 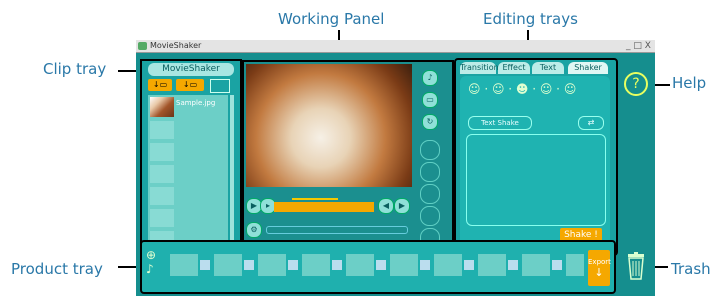 What do you see at coordinates (588, 68) in the screenshot?
I see `tab-shaker: Shaker` at bounding box center [588, 68].